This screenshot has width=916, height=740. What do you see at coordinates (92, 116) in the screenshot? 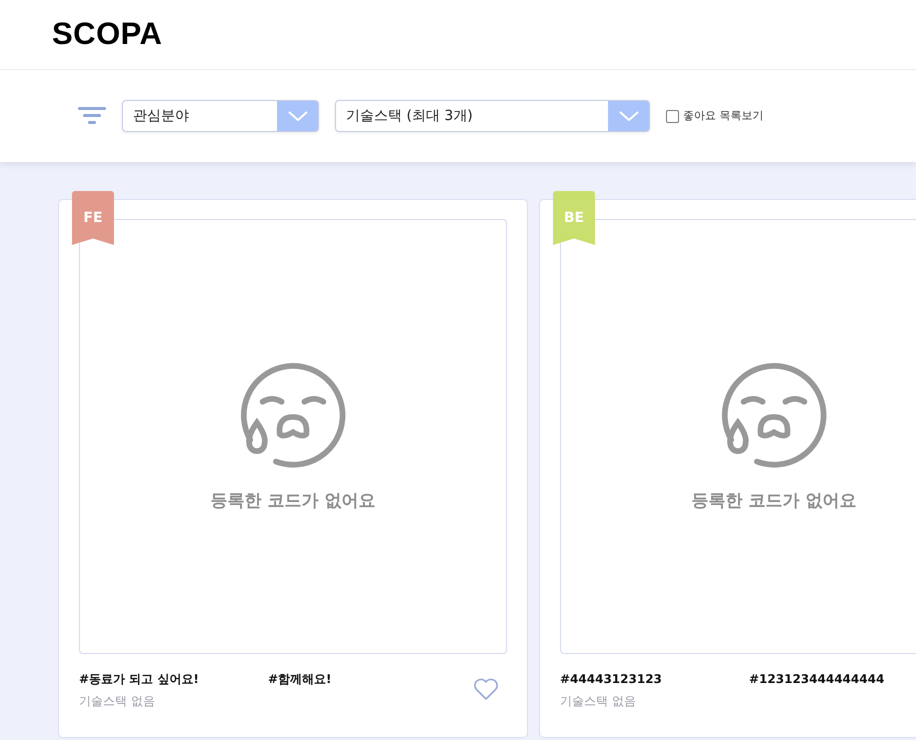
I see `filter-icon` at bounding box center [92, 116].